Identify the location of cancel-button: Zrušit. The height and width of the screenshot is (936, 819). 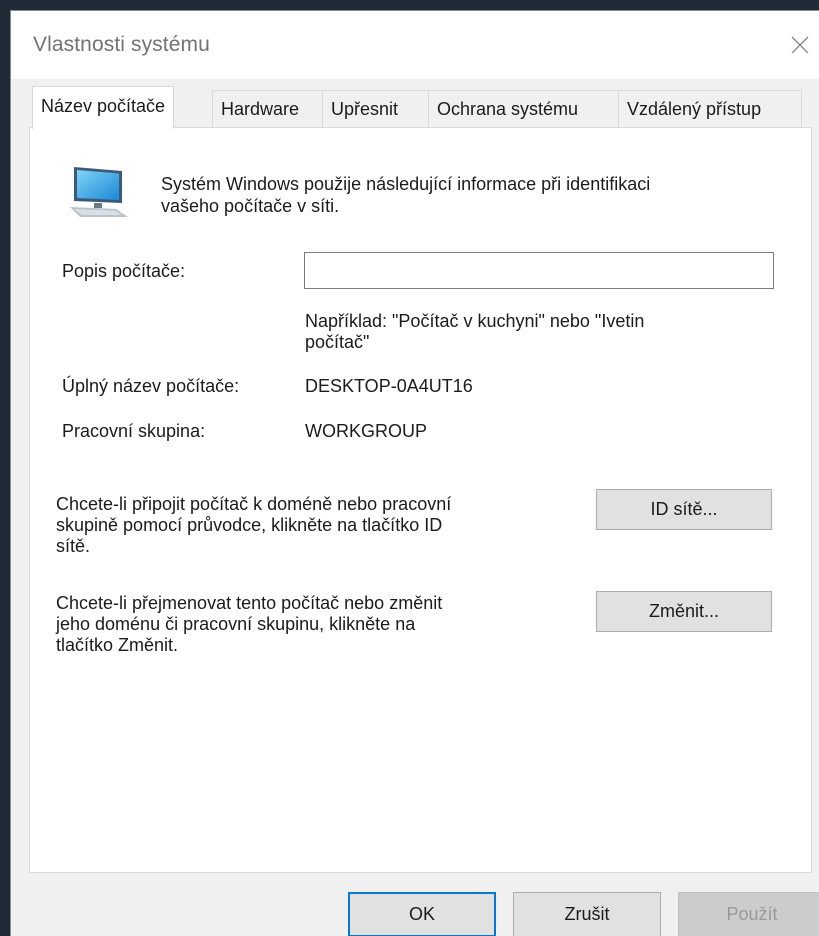
(587, 914).